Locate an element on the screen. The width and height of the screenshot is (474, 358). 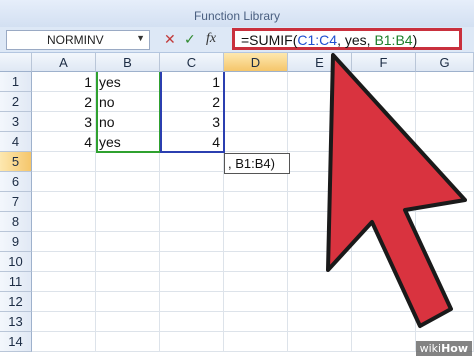
column-header-b: B is located at coordinates (128, 62).